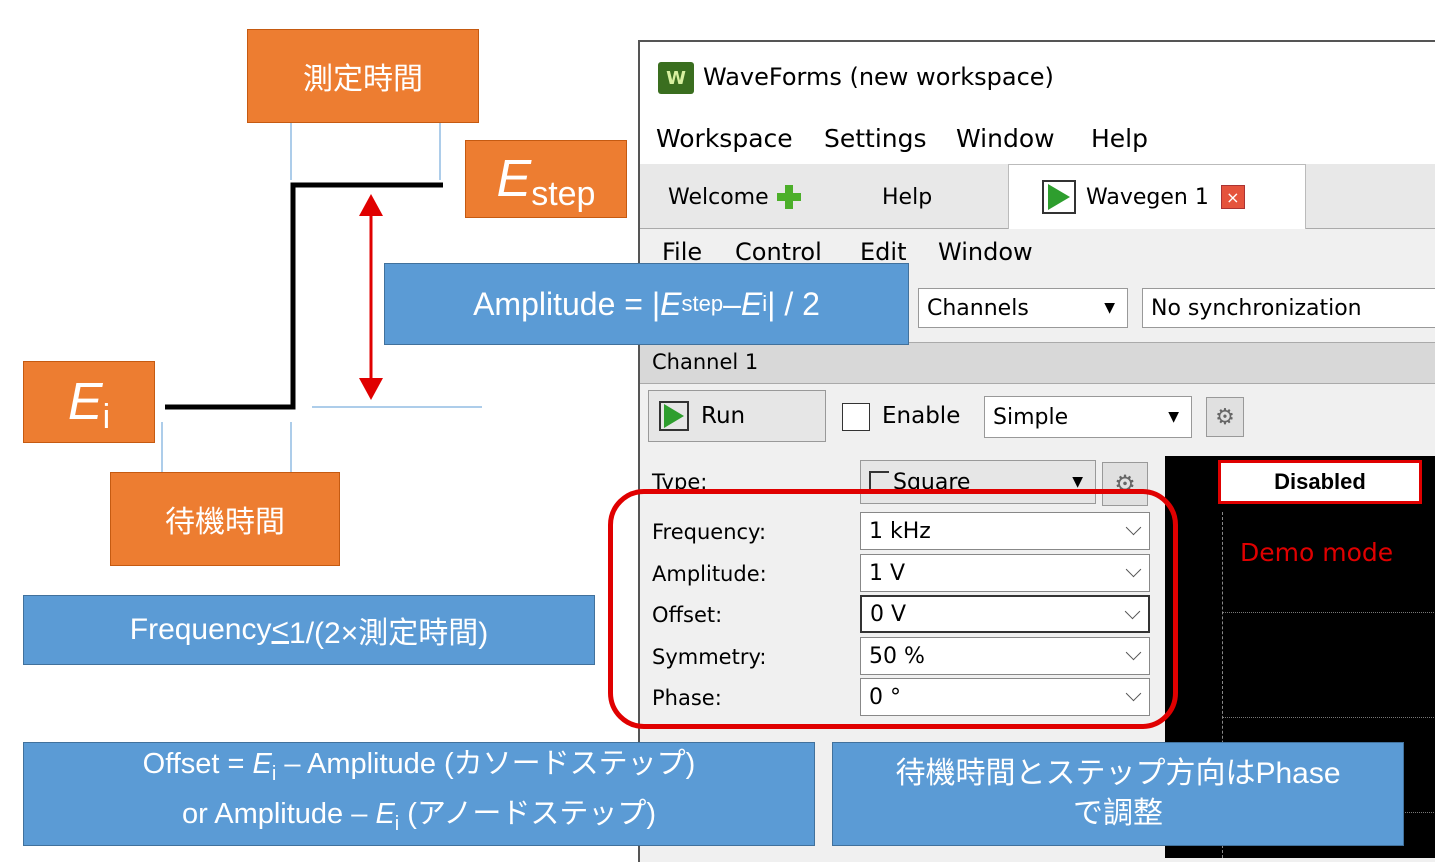  Describe the element at coordinates (567, 303) in the screenshot. I see `amp-prefix: Amplitude = |` at that location.